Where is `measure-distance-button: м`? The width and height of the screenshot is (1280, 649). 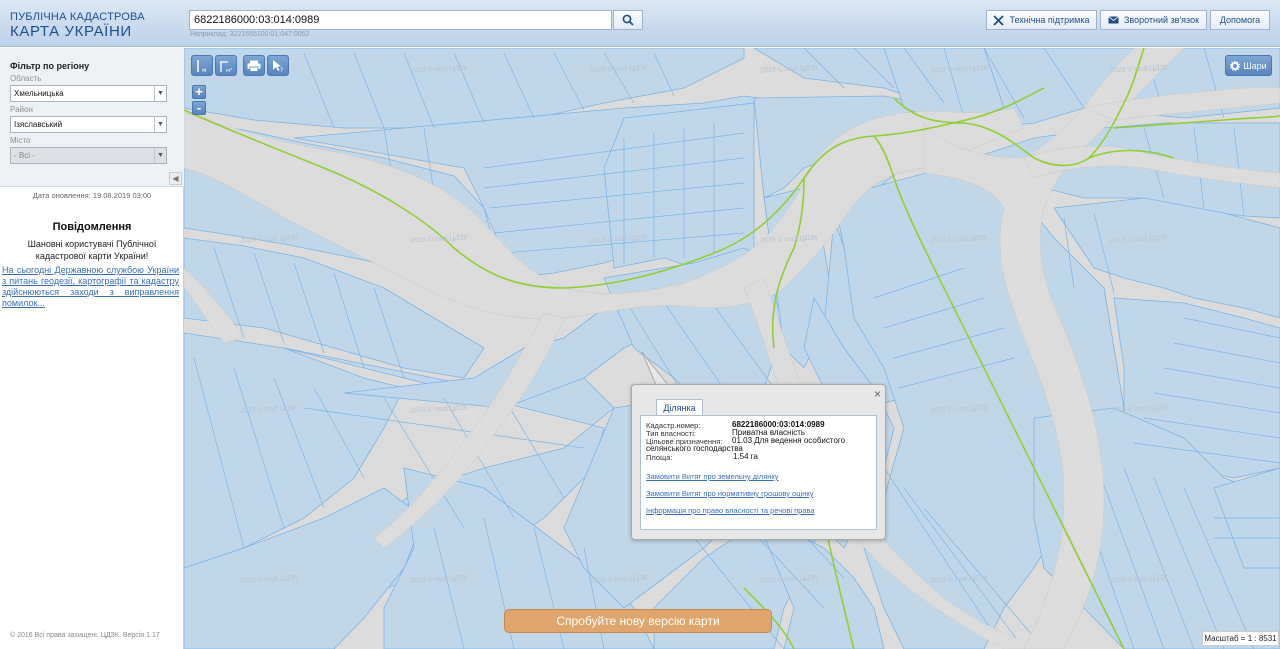 measure-distance-button: м is located at coordinates (202, 65).